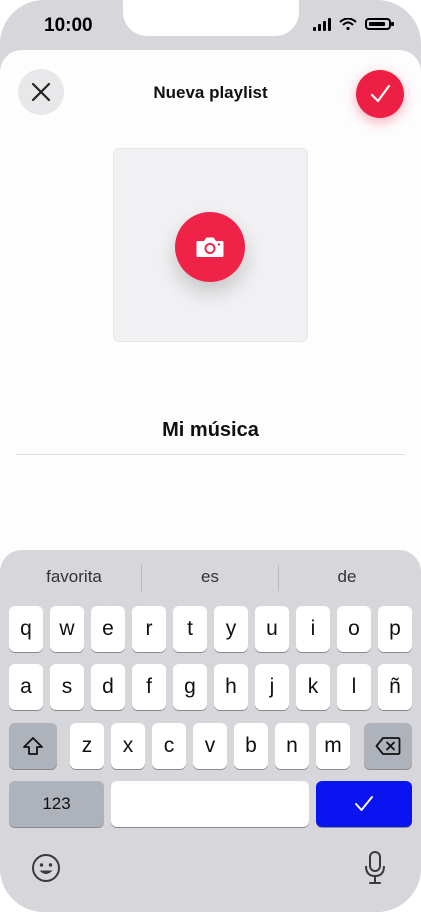  I want to click on add-photo-button, so click(210, 247).